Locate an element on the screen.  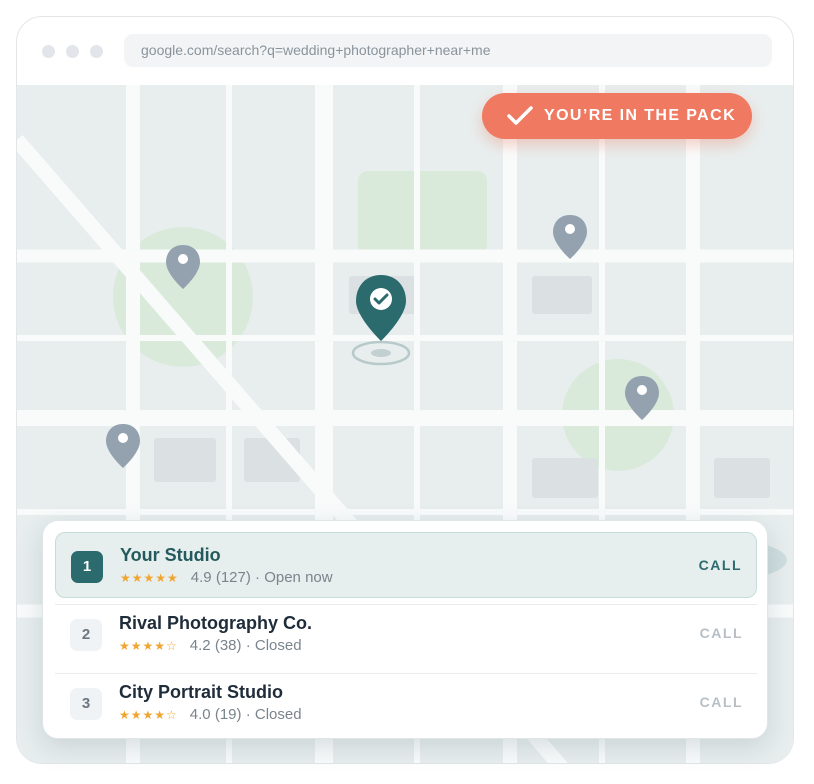
review-count: (127) is located at coordinates (233, 577).